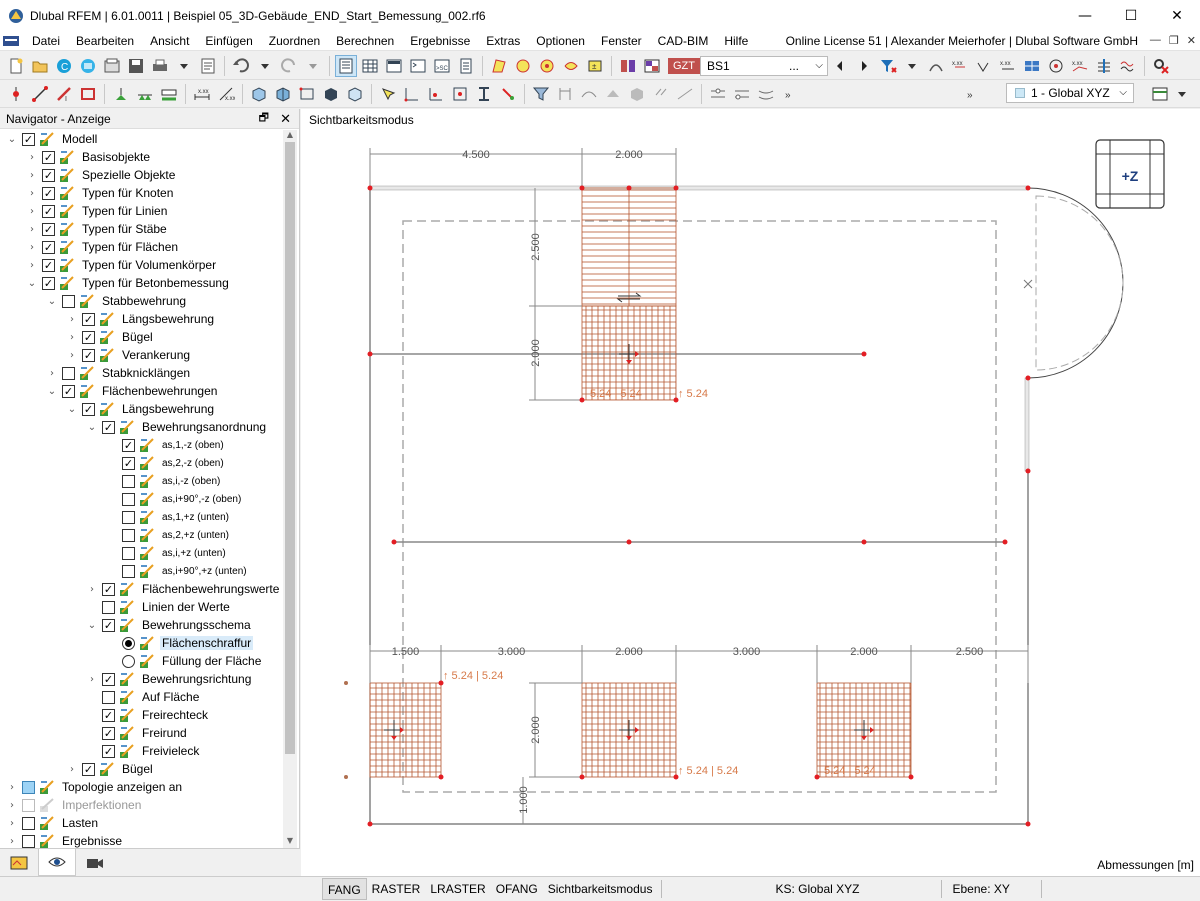 This screenshot has height=901, width=1200. Describe the element at coordinates (105, 41) in the screenshot. I see `menu-bearbeiten: Bearbeiten` at that location.